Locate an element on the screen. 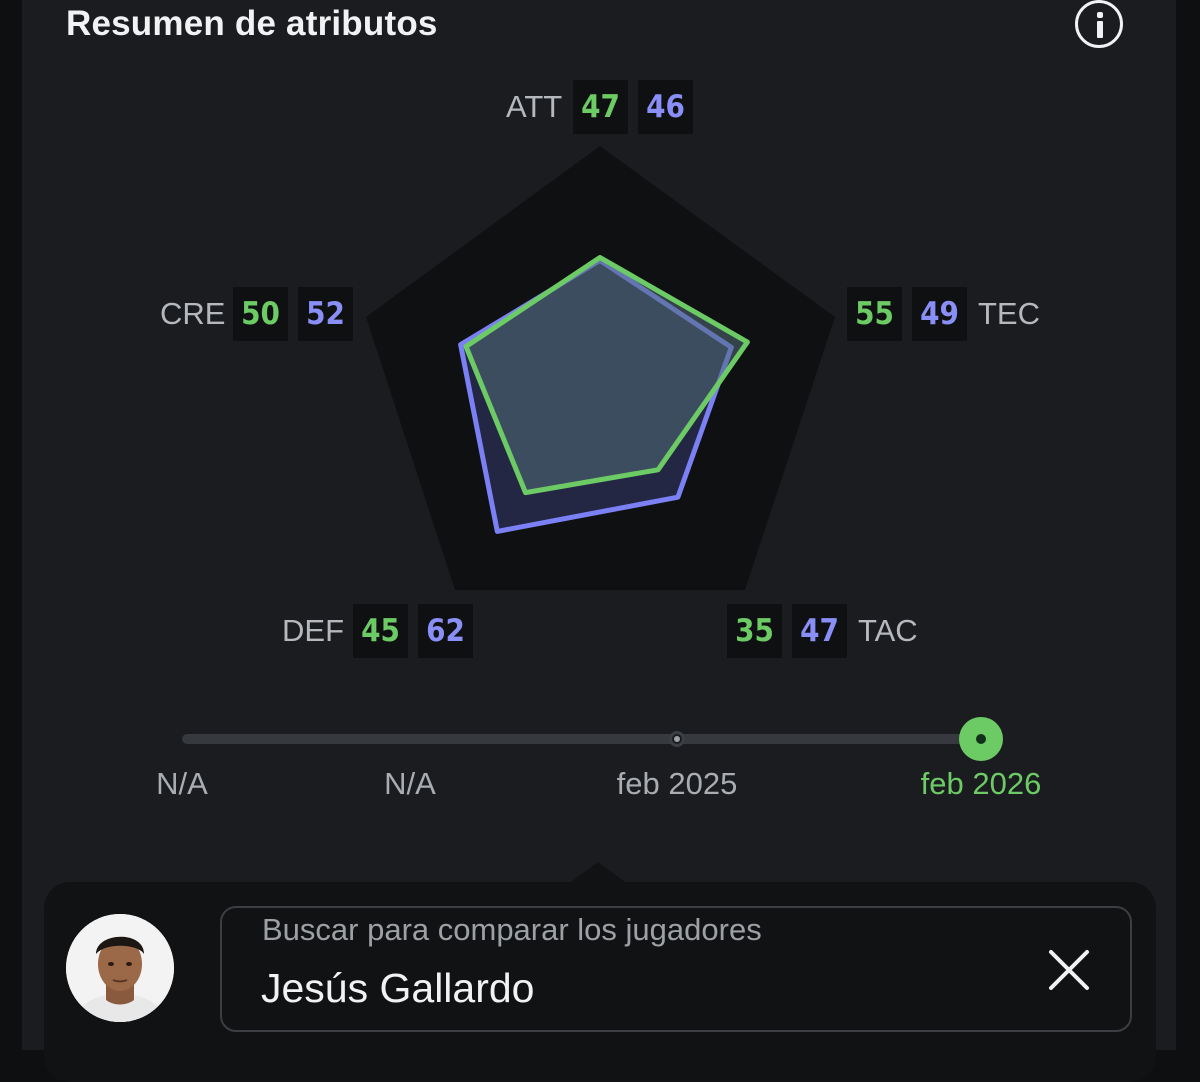 The width and height of the screenshot is (1200, 1082). search-field-value: Jesús Gallardo is located at coordinates (397, 988).